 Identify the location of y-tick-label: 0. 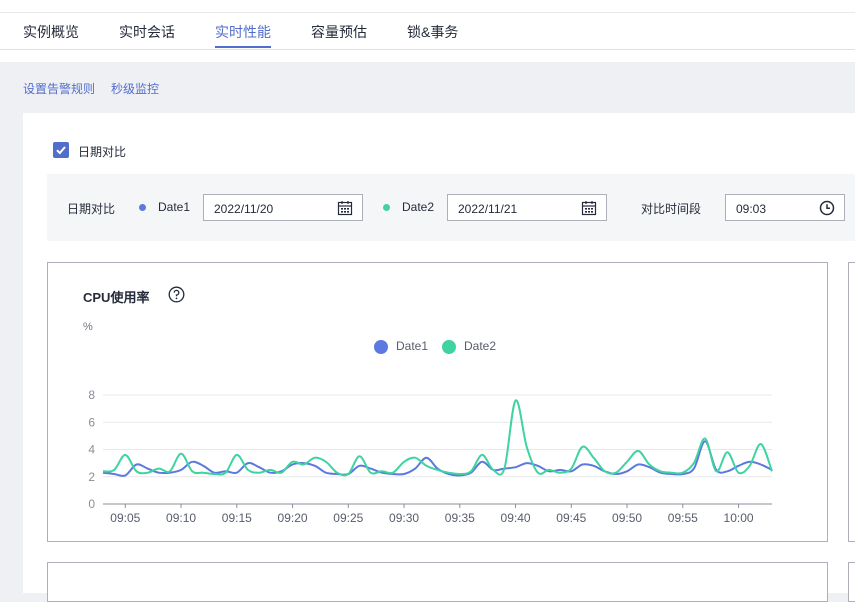
(91, 504).